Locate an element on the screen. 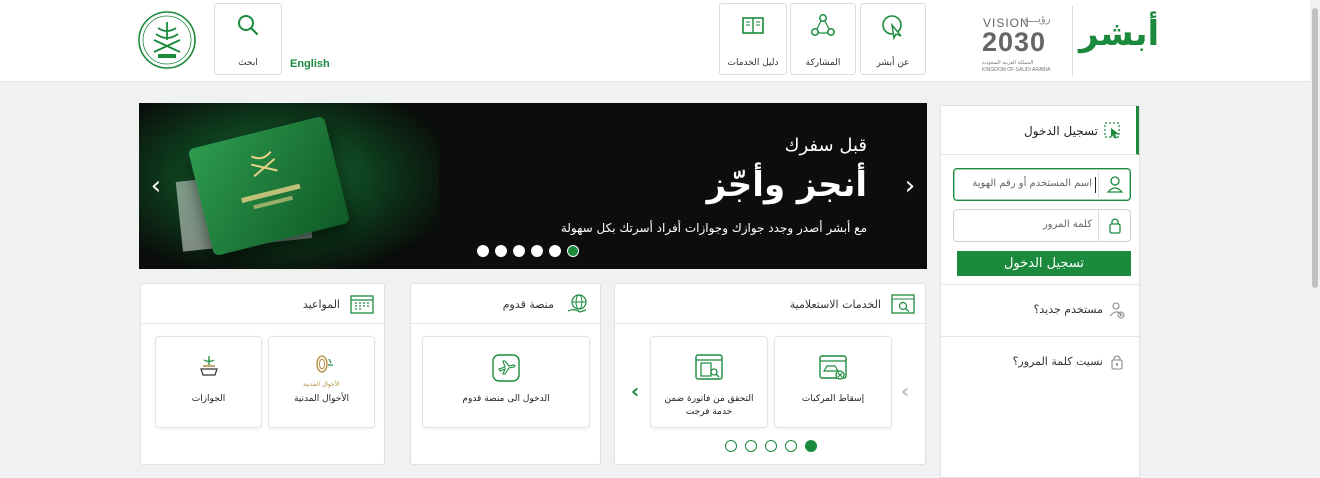 This screenshot has width=1320, height=478. civil-affairs-tile: الأحوال المدنية الأحوال المدنية is located at coordinates (321, 382).